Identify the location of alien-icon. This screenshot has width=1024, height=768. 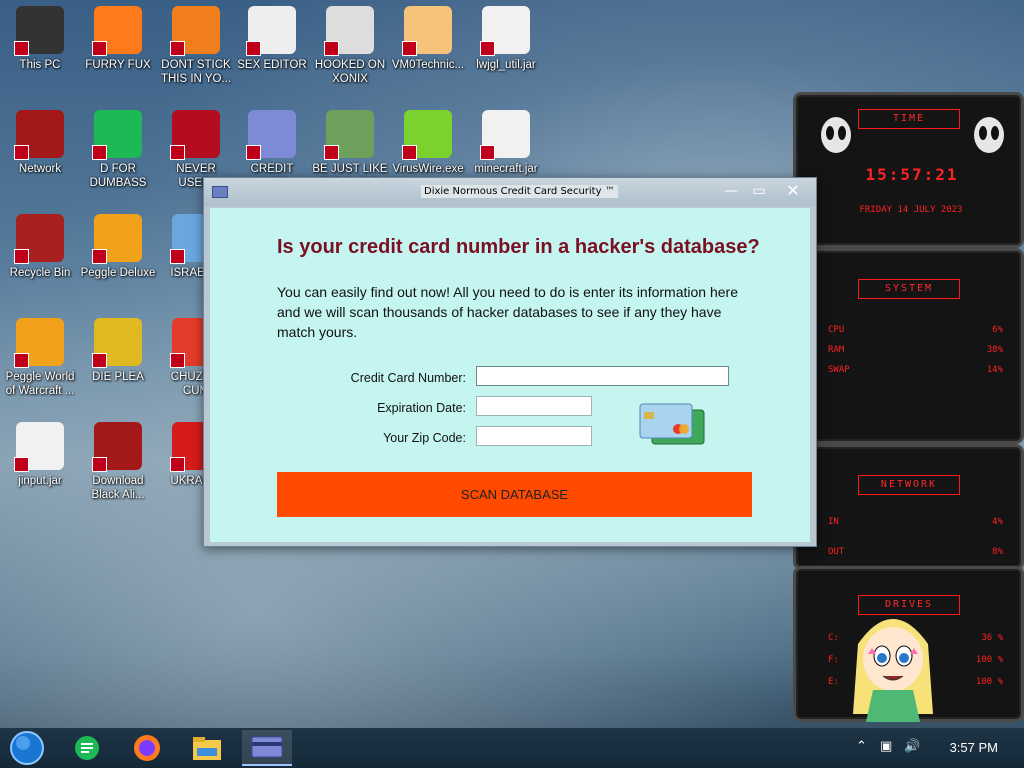
(117, 447).